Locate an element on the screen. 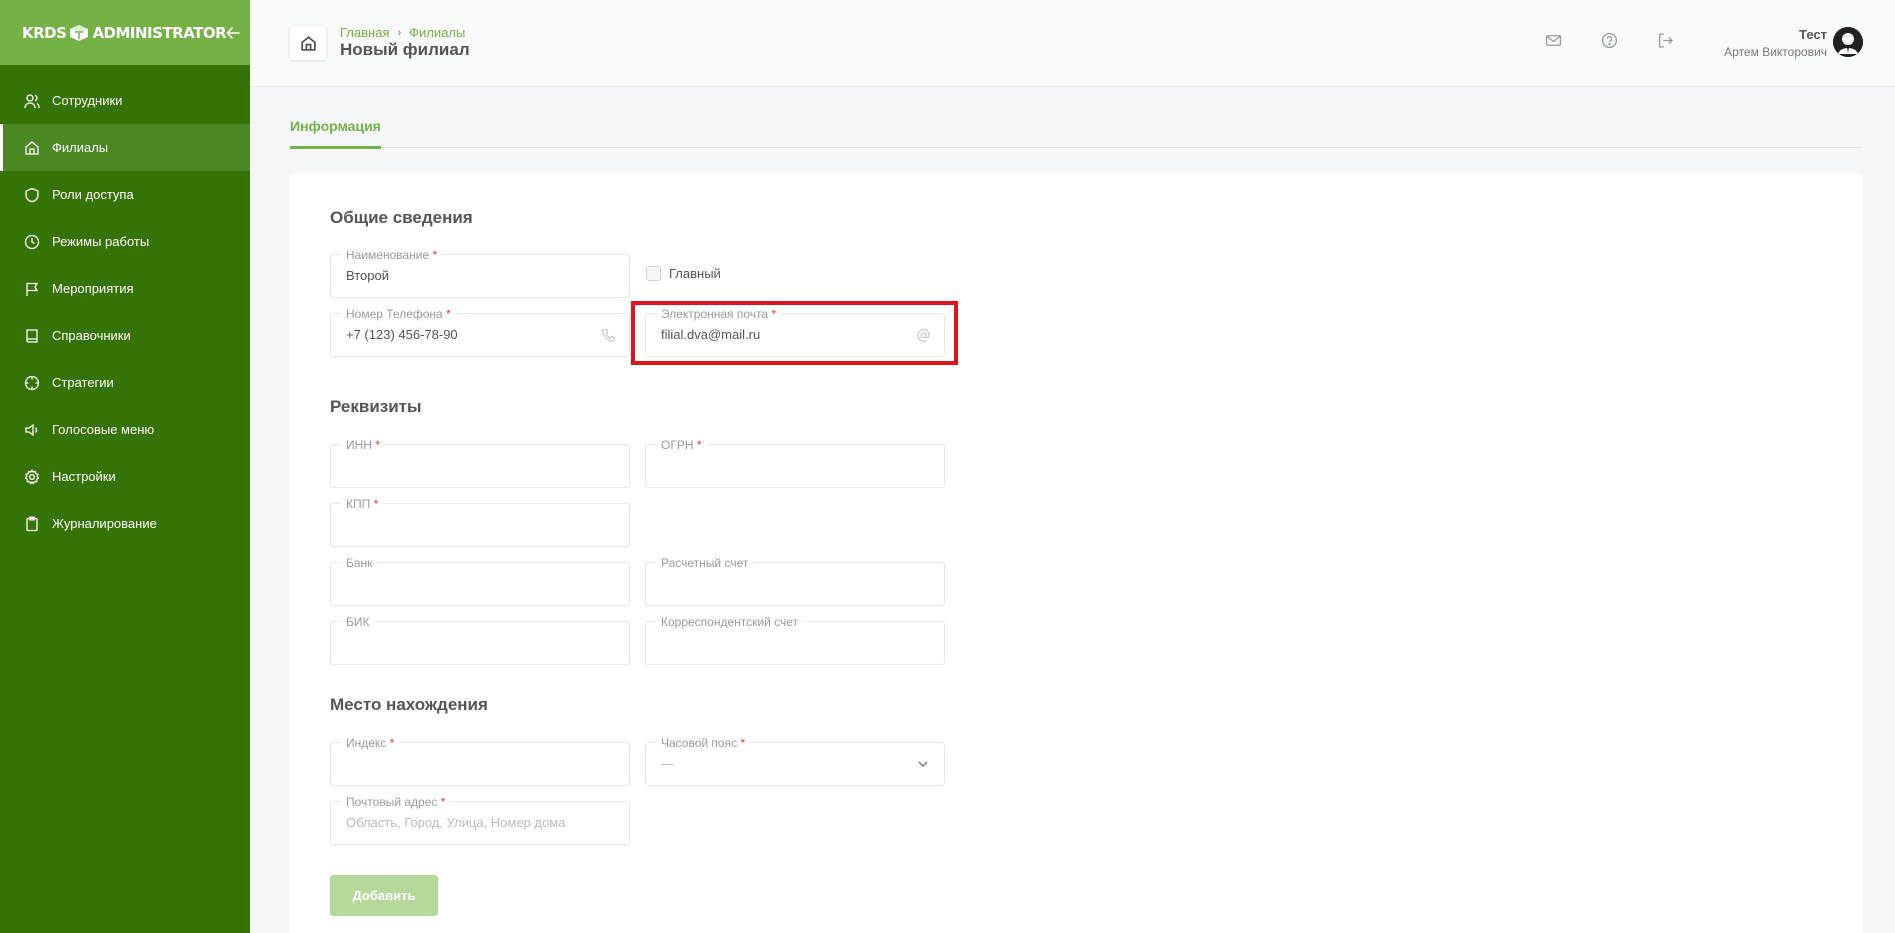 The image size is (1895, 933). general-section-title: Общие сведения is located at coordinates (401, 217).